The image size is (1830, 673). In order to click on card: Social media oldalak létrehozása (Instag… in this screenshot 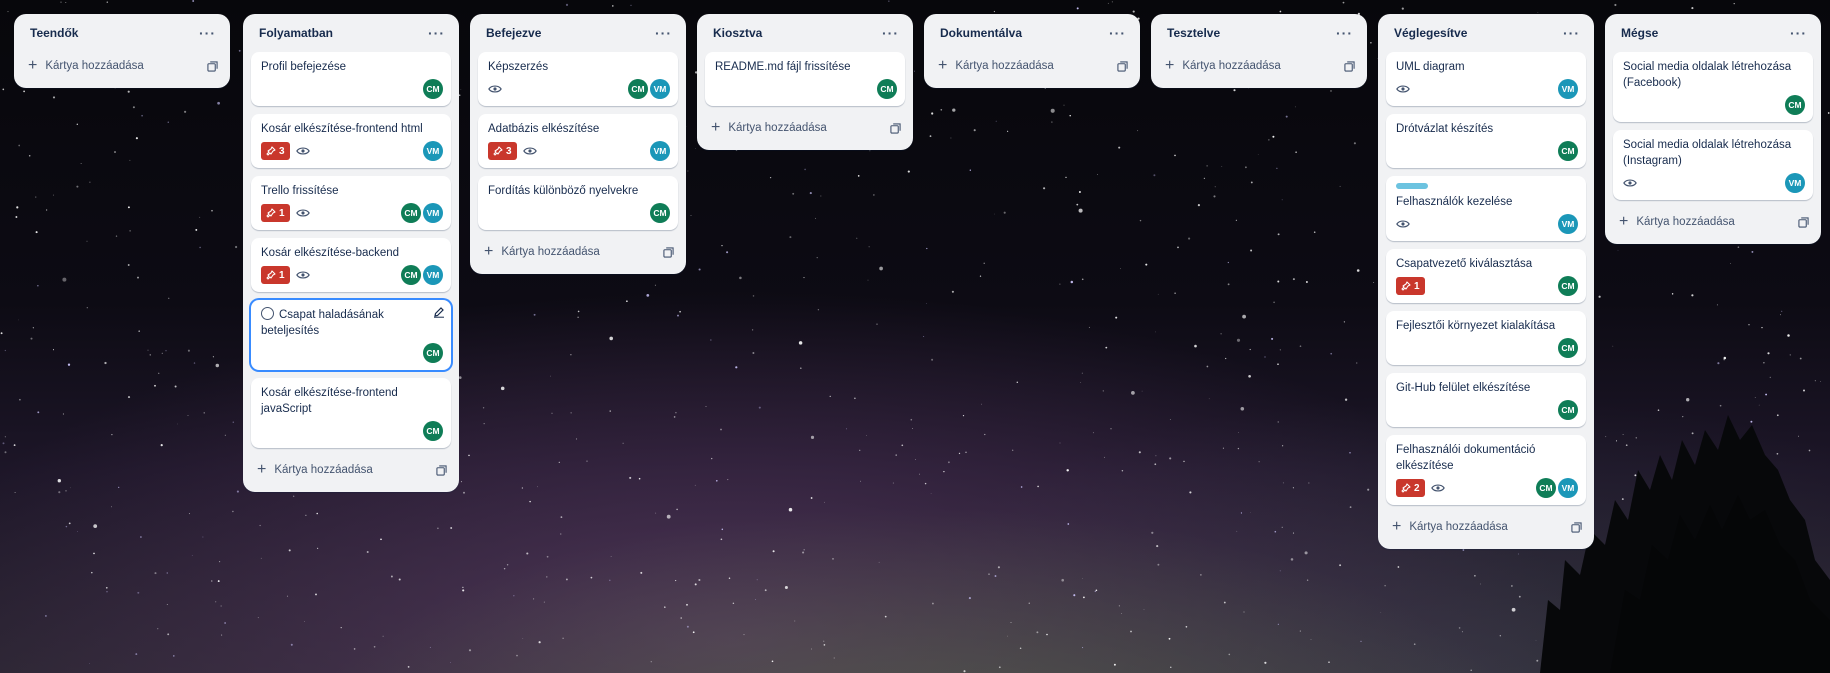, I will do `click(1713, 165)`.